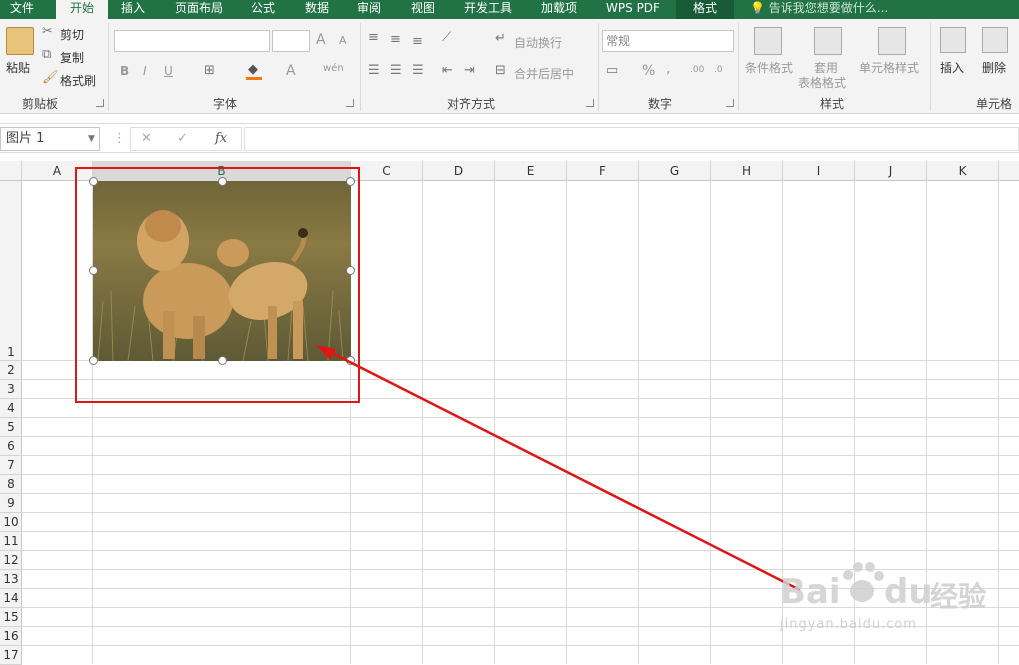  I want to click on arrow-head, so click(326, 352).